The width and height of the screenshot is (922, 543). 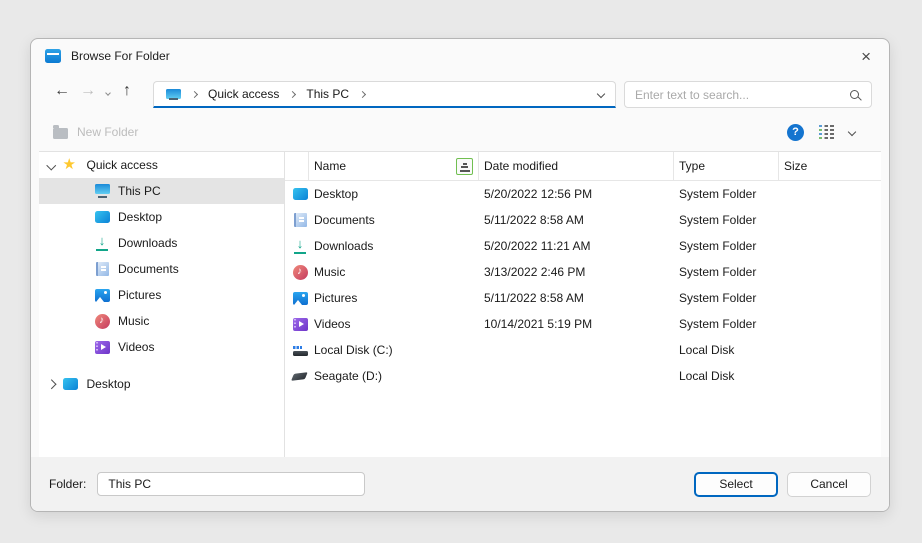 I want to click on file-row: Local Disk (C:) Local Disk, so click(x=583, y=350).